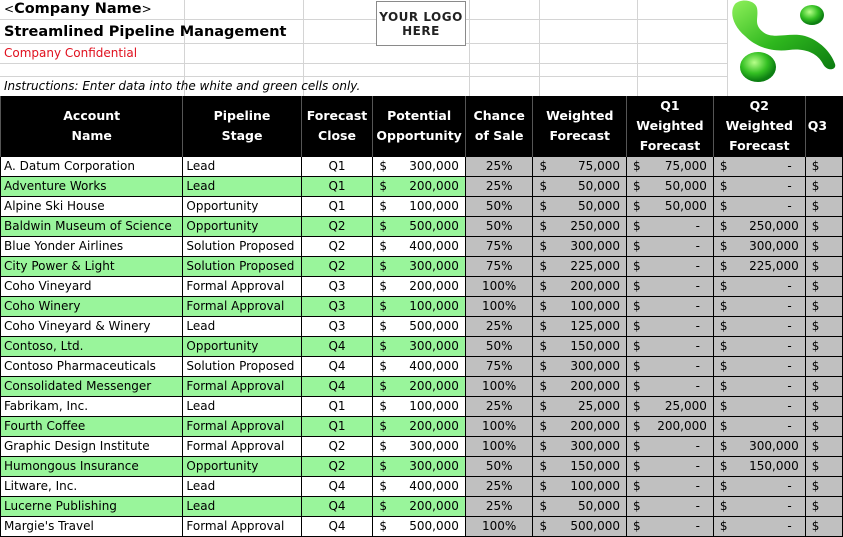 This screenshot has width=843, height=537. I want to click on account-name-cell: Contoso, Ltd., so click(92, 346).